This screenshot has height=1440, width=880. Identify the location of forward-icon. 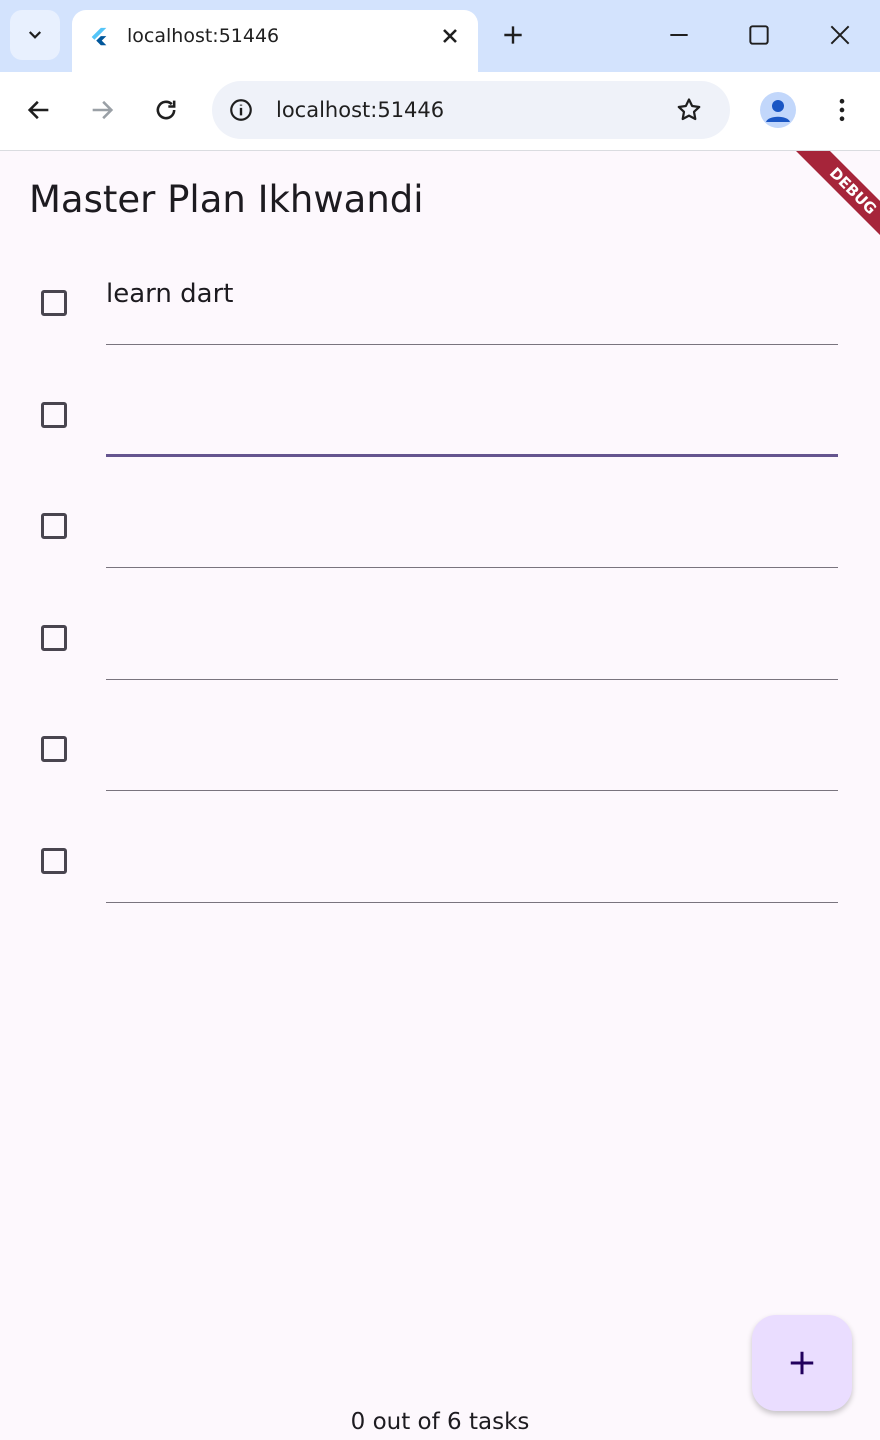
(102, 110).